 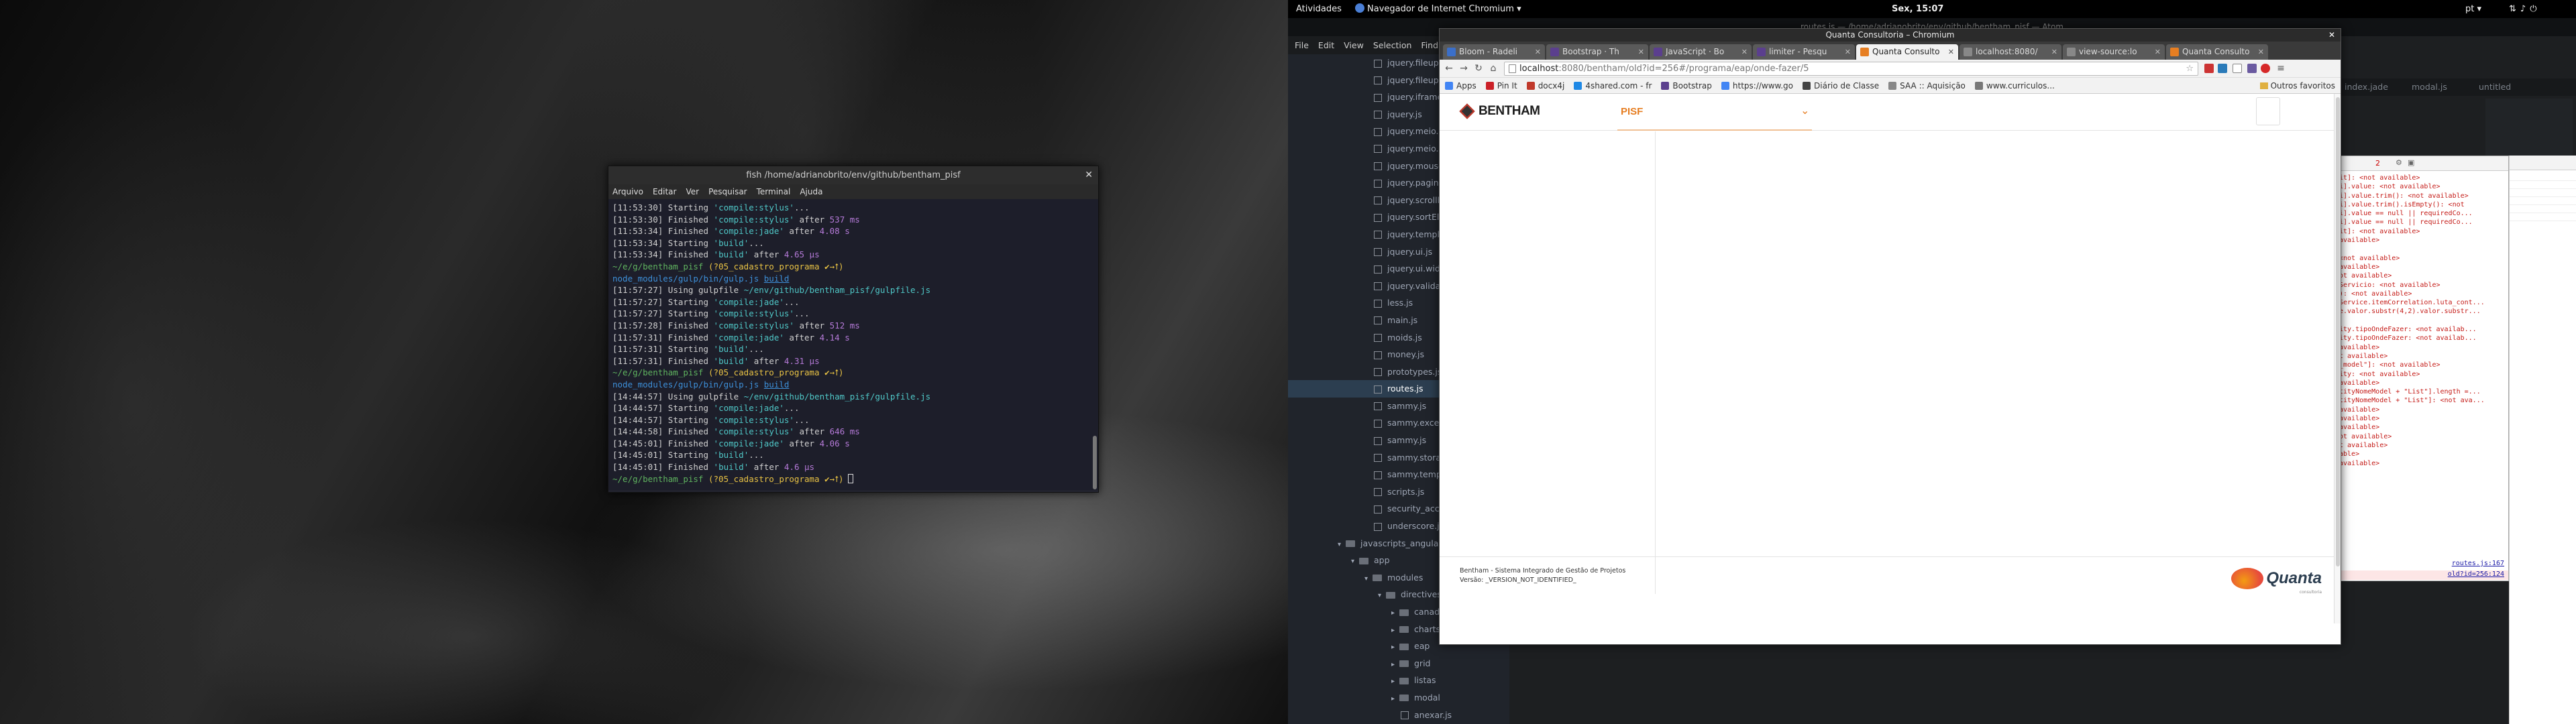 What do you see at coordinates (1841, 85) in the screenshot?
I see `bookmark-item: Diário de Classe` at bounding box center [1841, 85].